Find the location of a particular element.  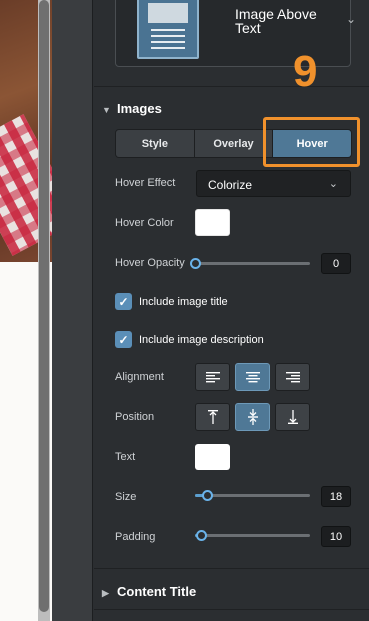

size-label: Size is located at coordinates (126, 497).